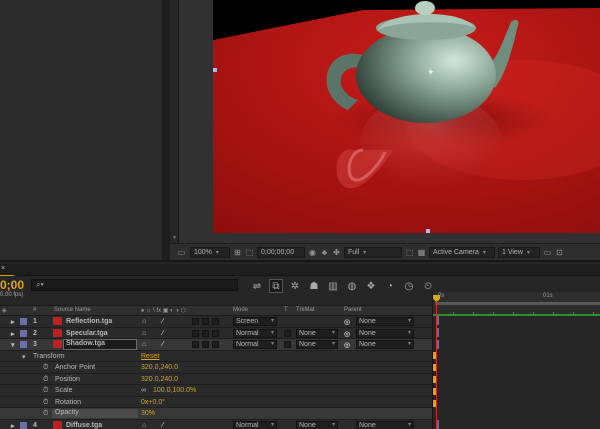 This screenshot has height=429, width=600. Describe the element at coordinates (143, 390) in the screenshot. I see `constrain-proportions-icon: ∞` at that location.